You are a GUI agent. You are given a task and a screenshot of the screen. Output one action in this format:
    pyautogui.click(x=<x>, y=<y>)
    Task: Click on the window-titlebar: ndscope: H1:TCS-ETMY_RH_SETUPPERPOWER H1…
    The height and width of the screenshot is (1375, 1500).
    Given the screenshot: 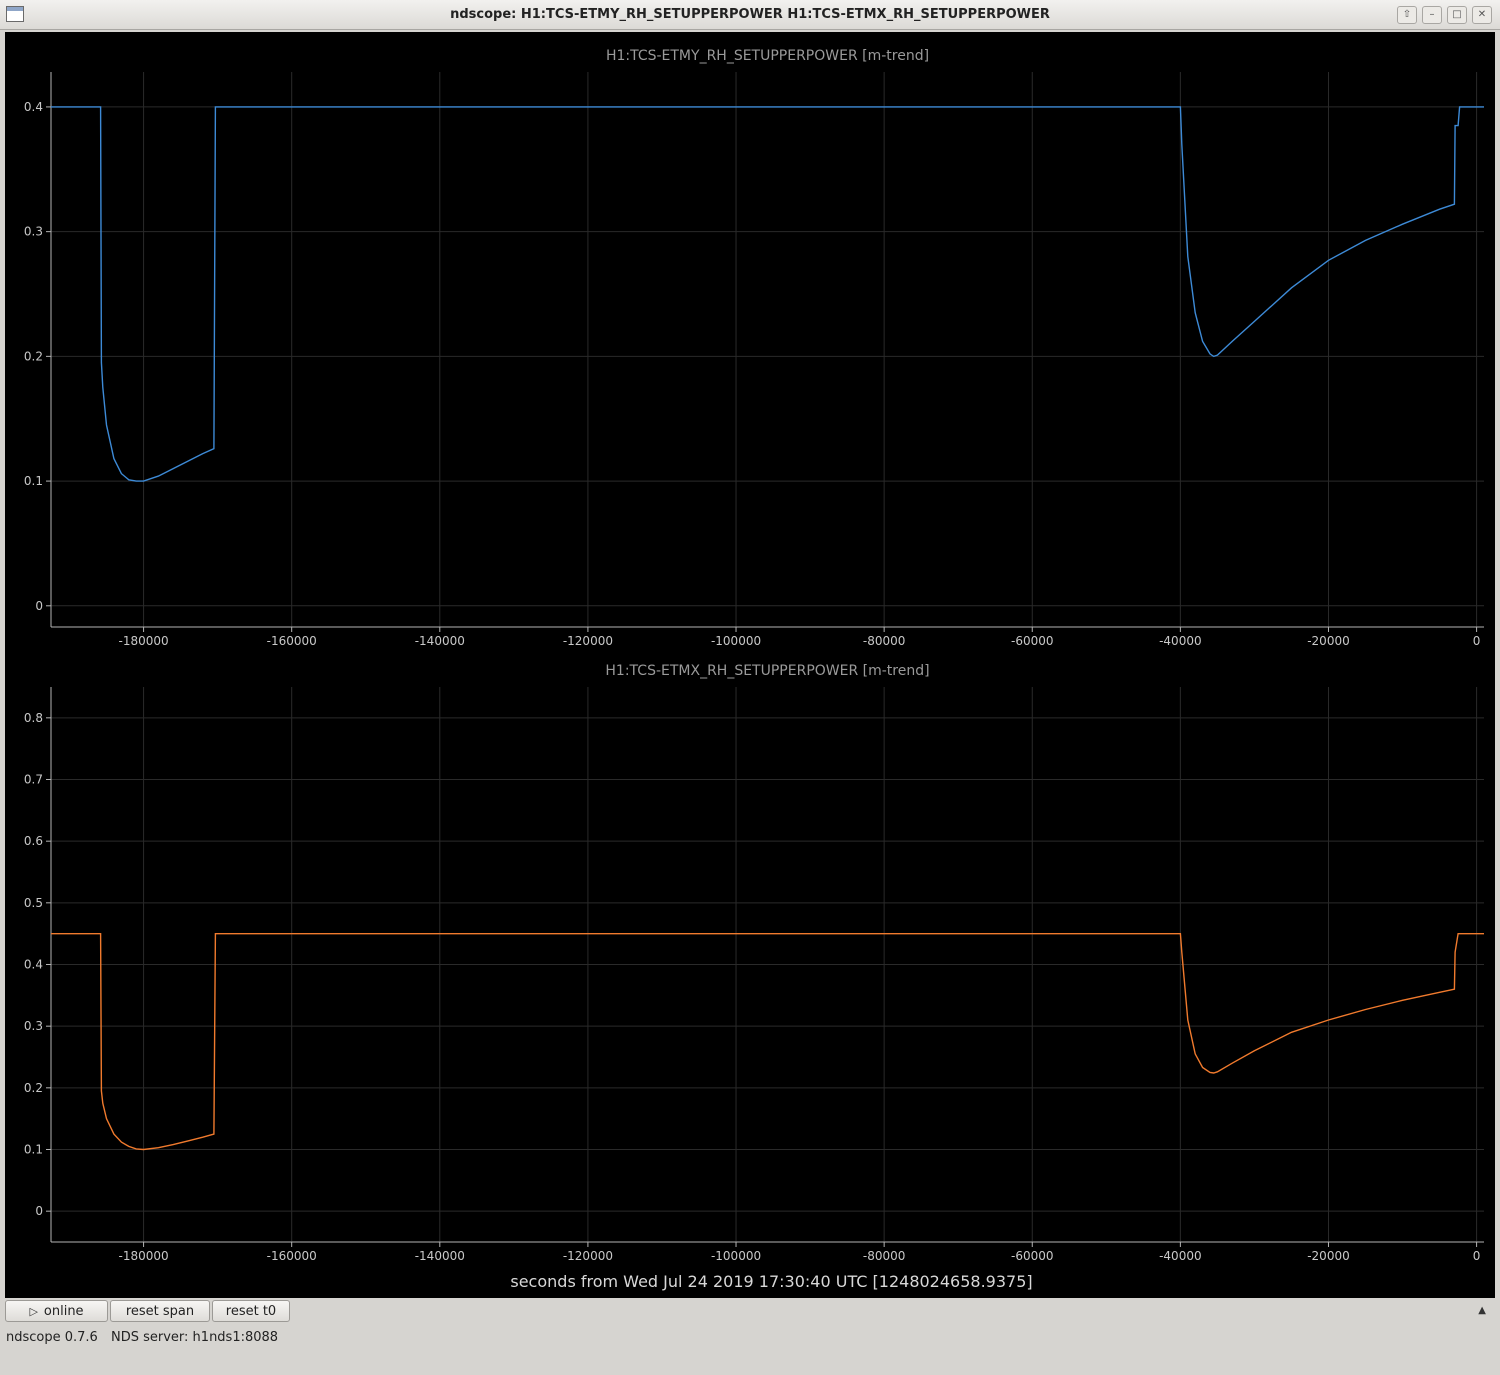 What is the action you would take?
    pyautogui.click(x=750, y=15)
    